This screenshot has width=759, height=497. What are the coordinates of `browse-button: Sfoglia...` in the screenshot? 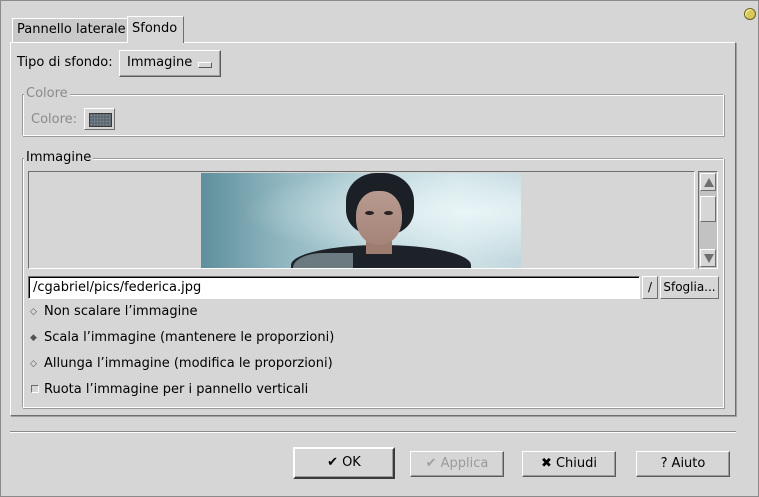 It's located at (689, 287).